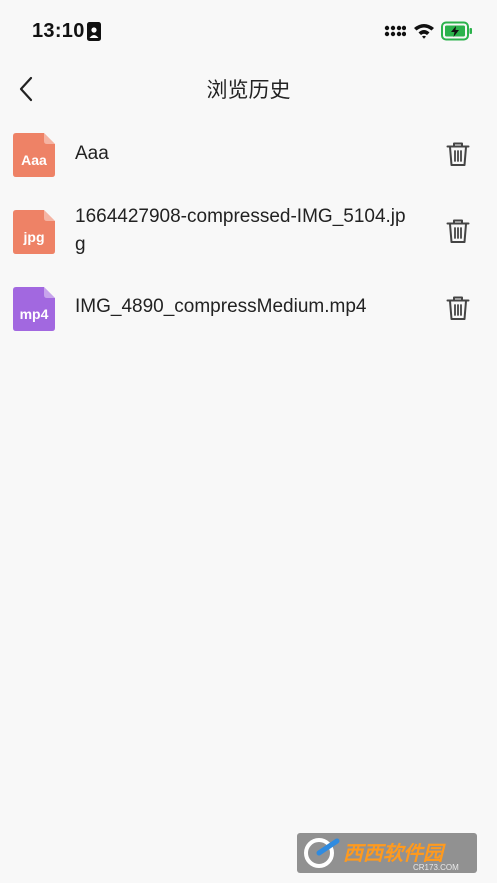 The image size is (497, 883). I want to click on file-list-item: Aaa Aaa, so click(248, 154).